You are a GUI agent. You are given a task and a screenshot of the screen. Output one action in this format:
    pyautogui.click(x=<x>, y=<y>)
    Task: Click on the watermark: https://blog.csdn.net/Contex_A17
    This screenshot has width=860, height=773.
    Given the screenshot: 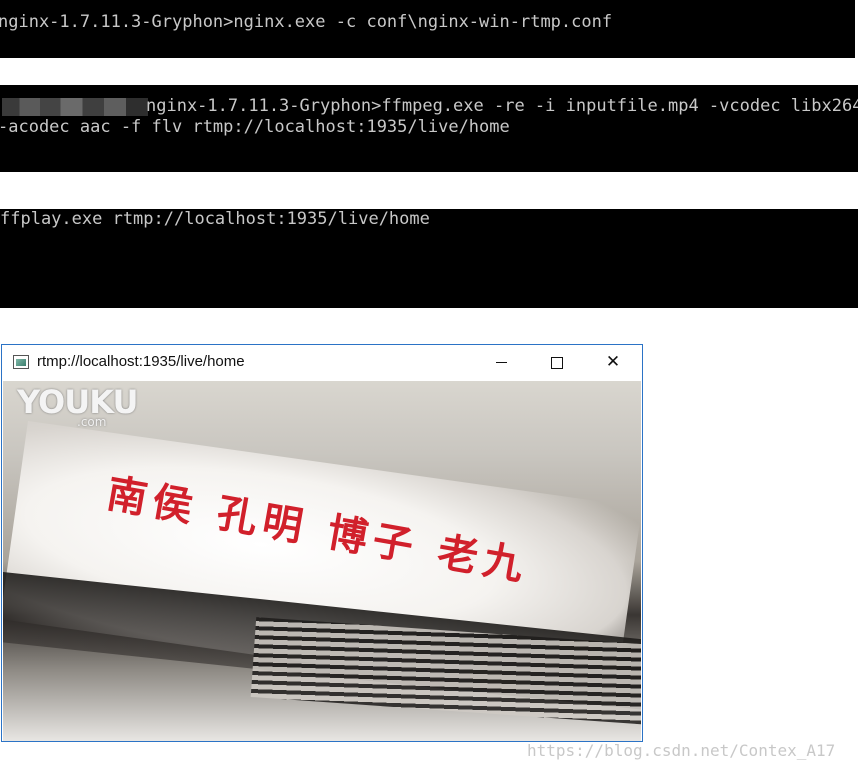 What is the action you would take?
    pyautogui.click(x=681, y=750)
    